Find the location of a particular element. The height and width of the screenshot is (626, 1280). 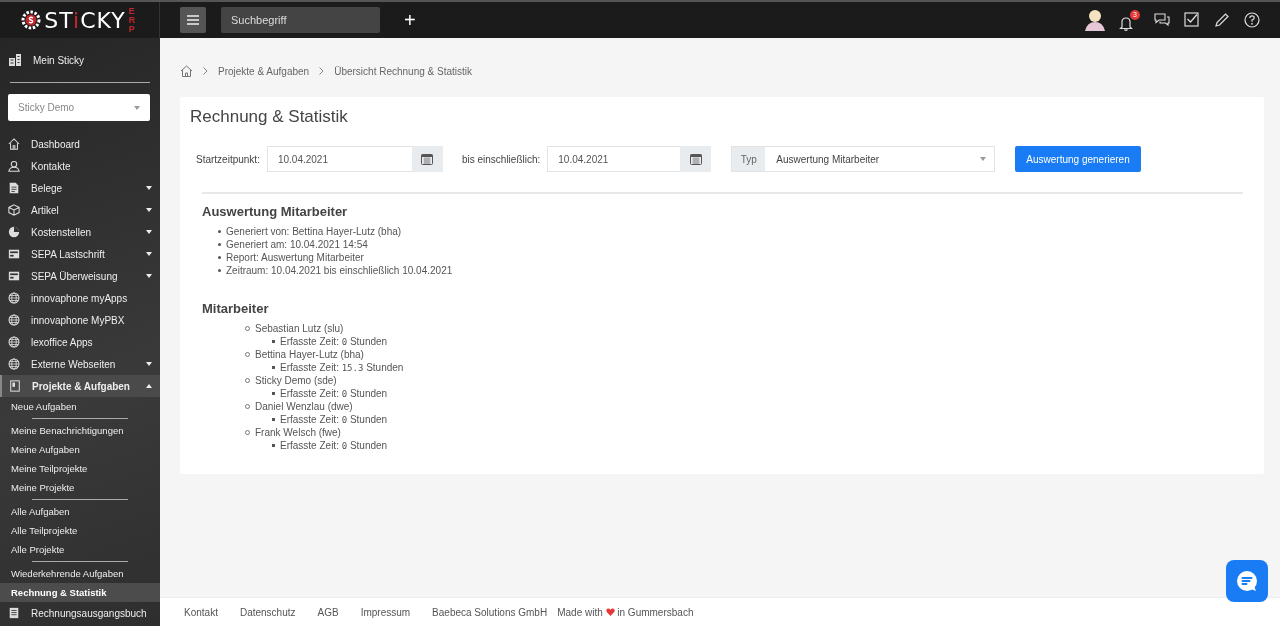

sidebar-subitem: Alle Aufgaben is located at coordinates (80, 511).